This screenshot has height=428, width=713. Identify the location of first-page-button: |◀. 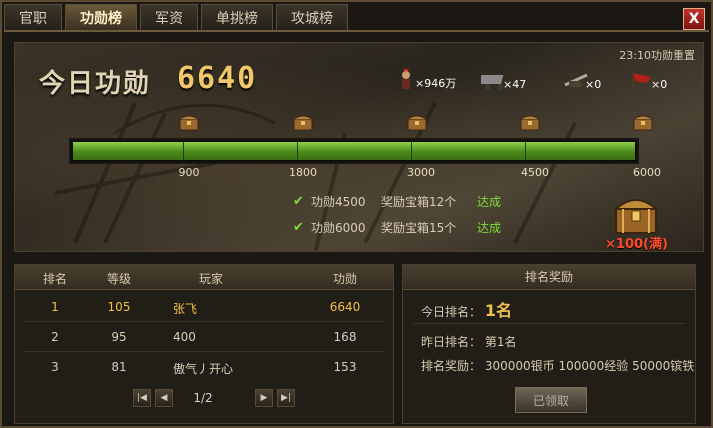
(142, 398).